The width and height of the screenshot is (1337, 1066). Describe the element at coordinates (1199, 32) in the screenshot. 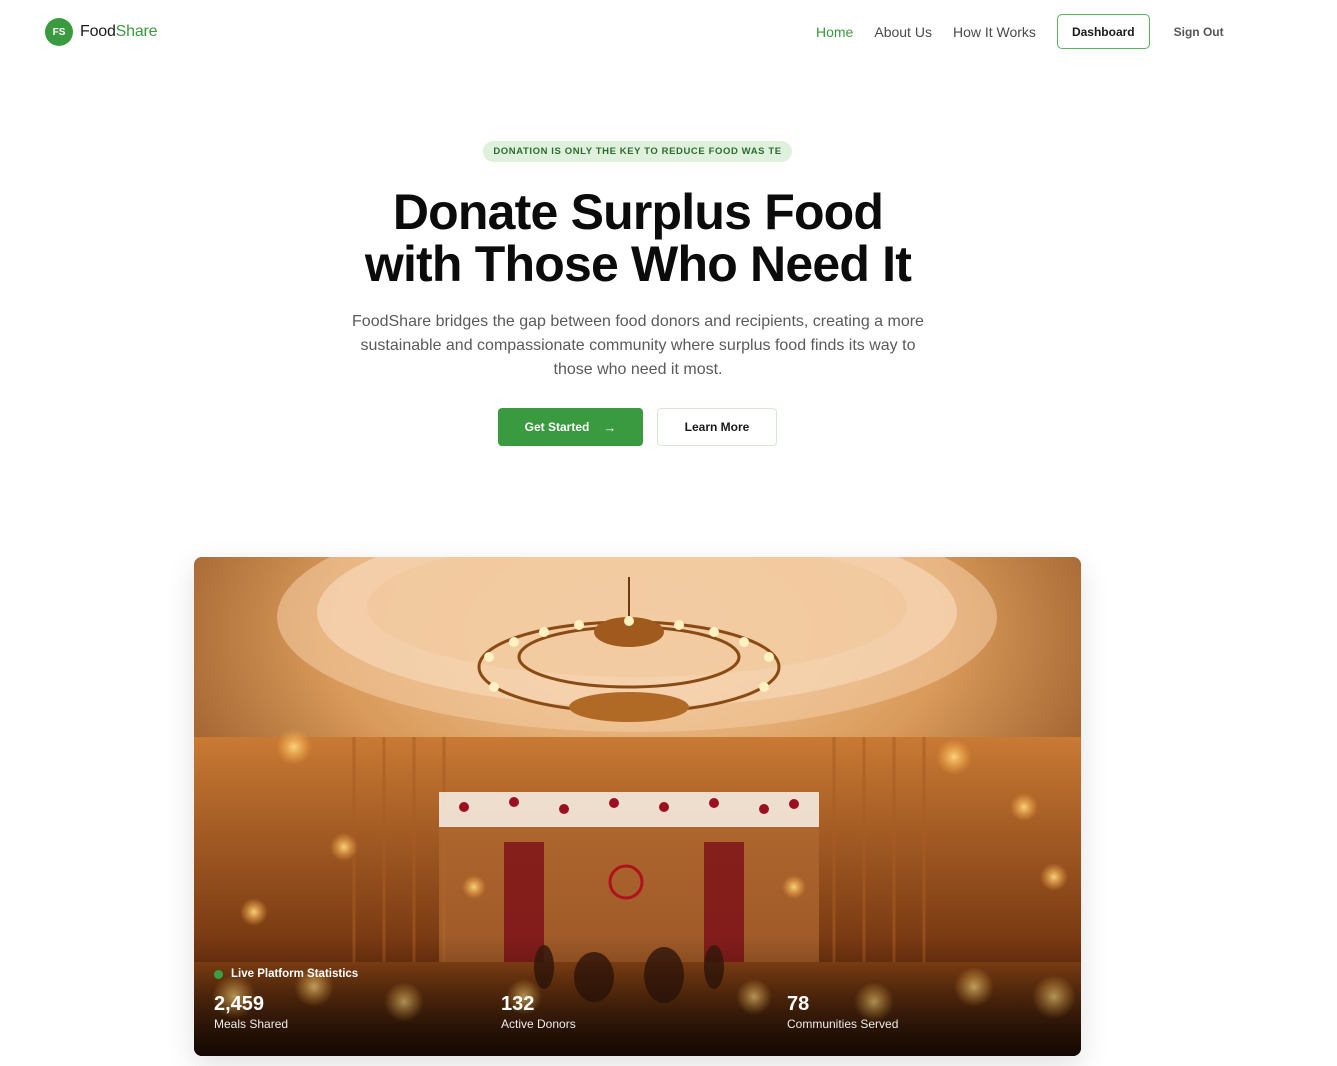

I see `sign-out-link: Sign Out` at that location.